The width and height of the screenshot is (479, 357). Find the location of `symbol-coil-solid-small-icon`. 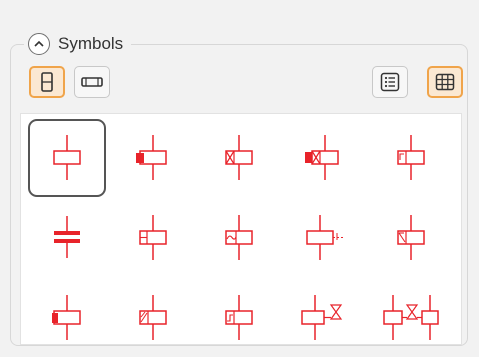

symbol-coil-solid-small-icon is located at coordinates (66, 317).